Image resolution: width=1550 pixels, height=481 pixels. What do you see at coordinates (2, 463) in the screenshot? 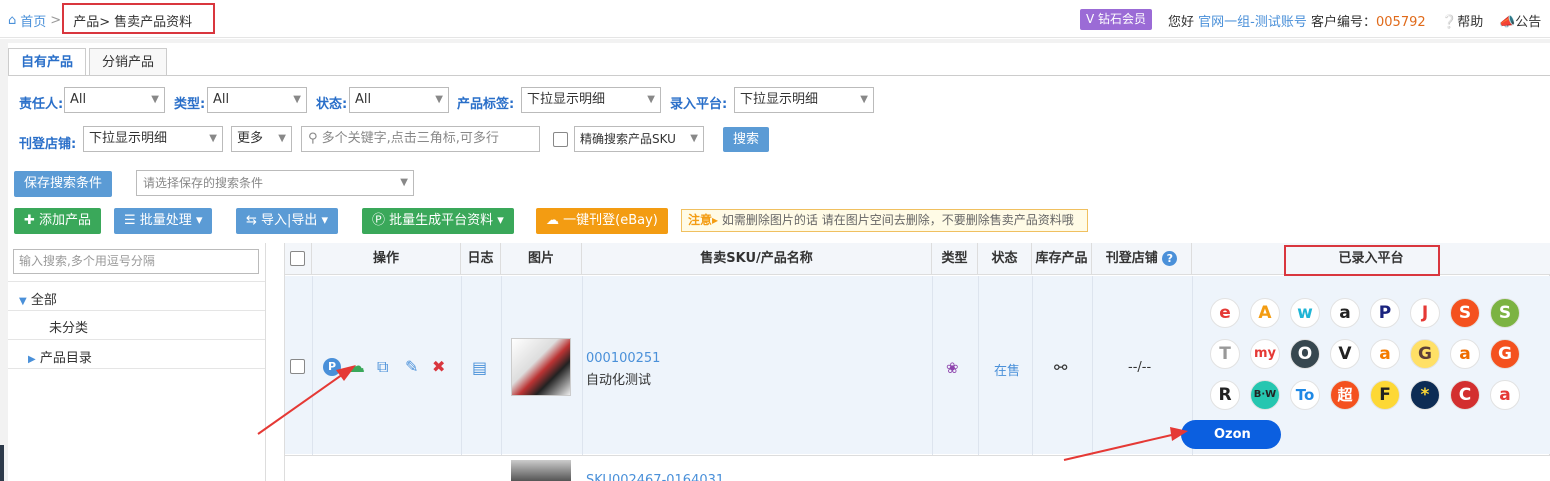
I see `side-strip` at bounding box center [2, 463].